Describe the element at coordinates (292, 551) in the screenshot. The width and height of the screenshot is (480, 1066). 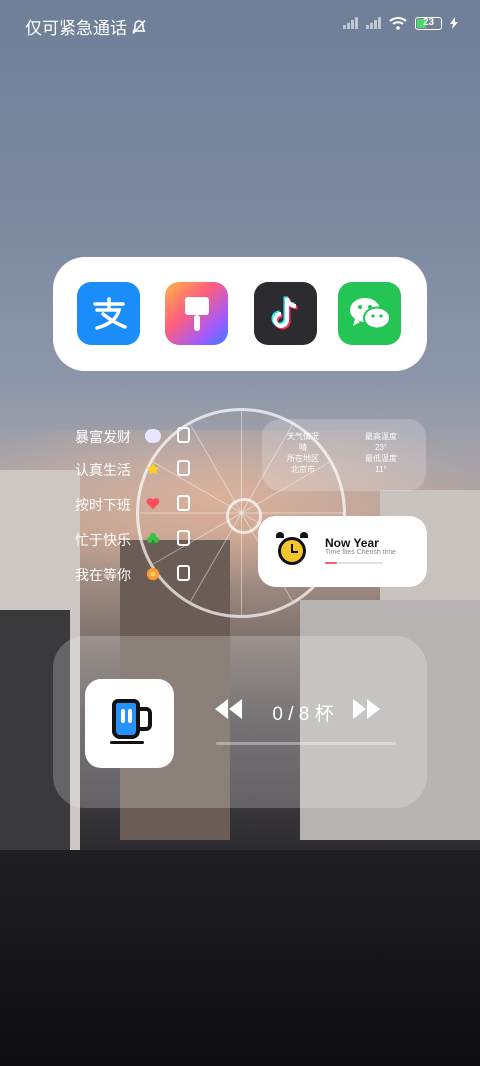
I see `alarm-clock-icon` at that location.